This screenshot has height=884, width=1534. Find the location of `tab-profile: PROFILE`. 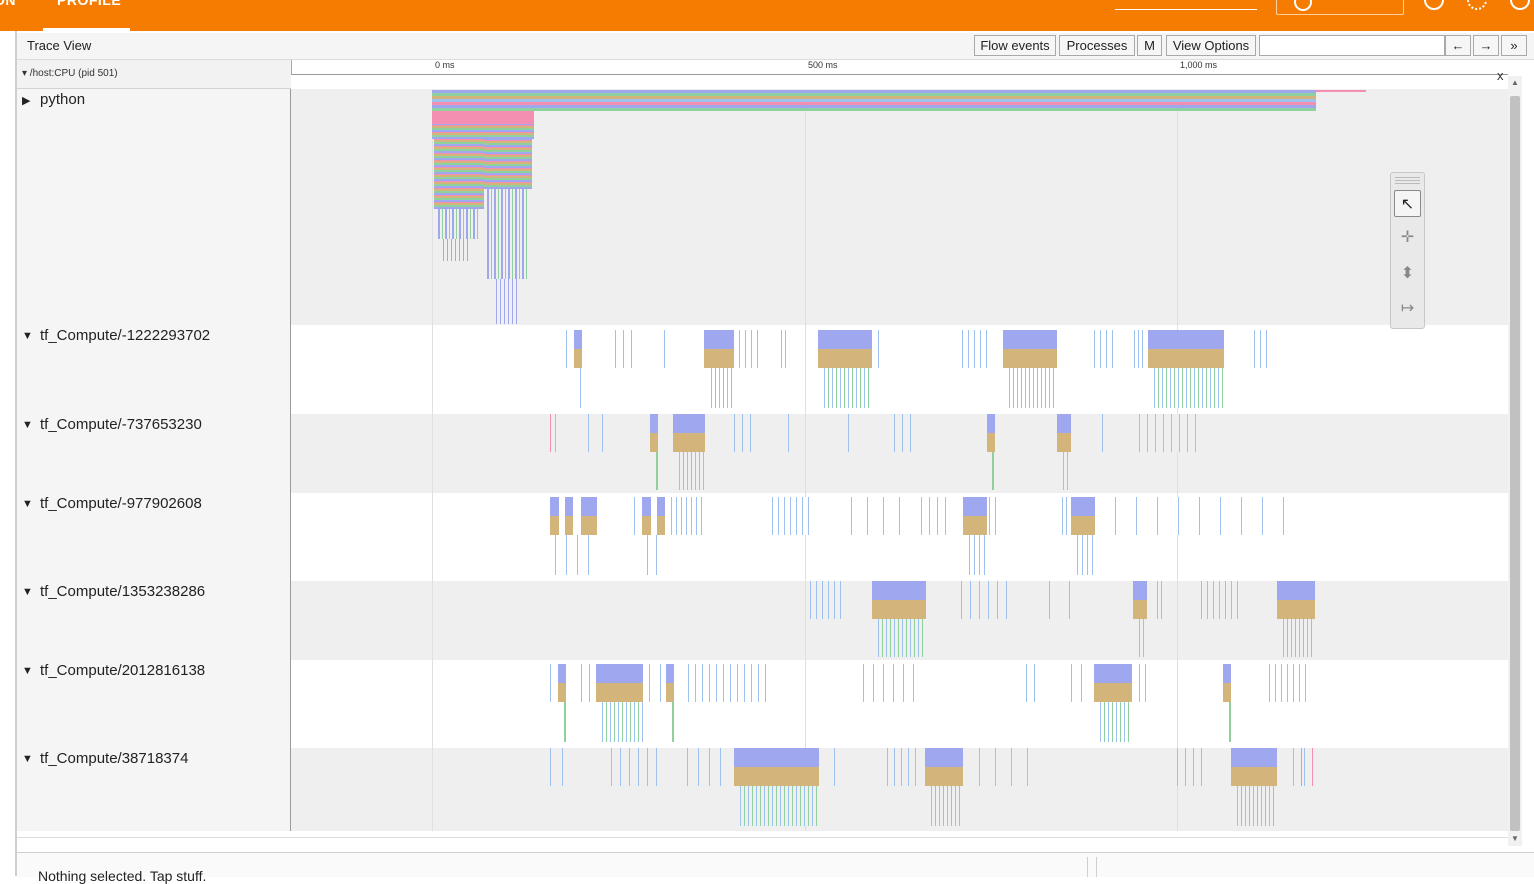

tab-profile: PROFILE is located at coordinates (89, 4).